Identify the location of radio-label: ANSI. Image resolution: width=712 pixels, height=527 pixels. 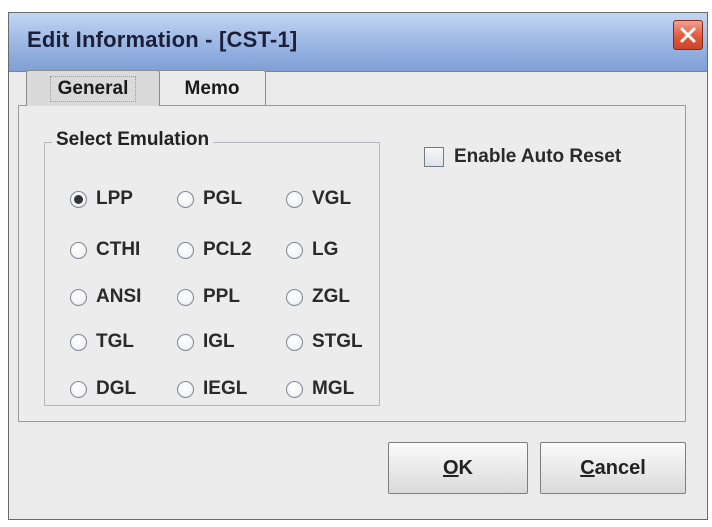
(119, 296).